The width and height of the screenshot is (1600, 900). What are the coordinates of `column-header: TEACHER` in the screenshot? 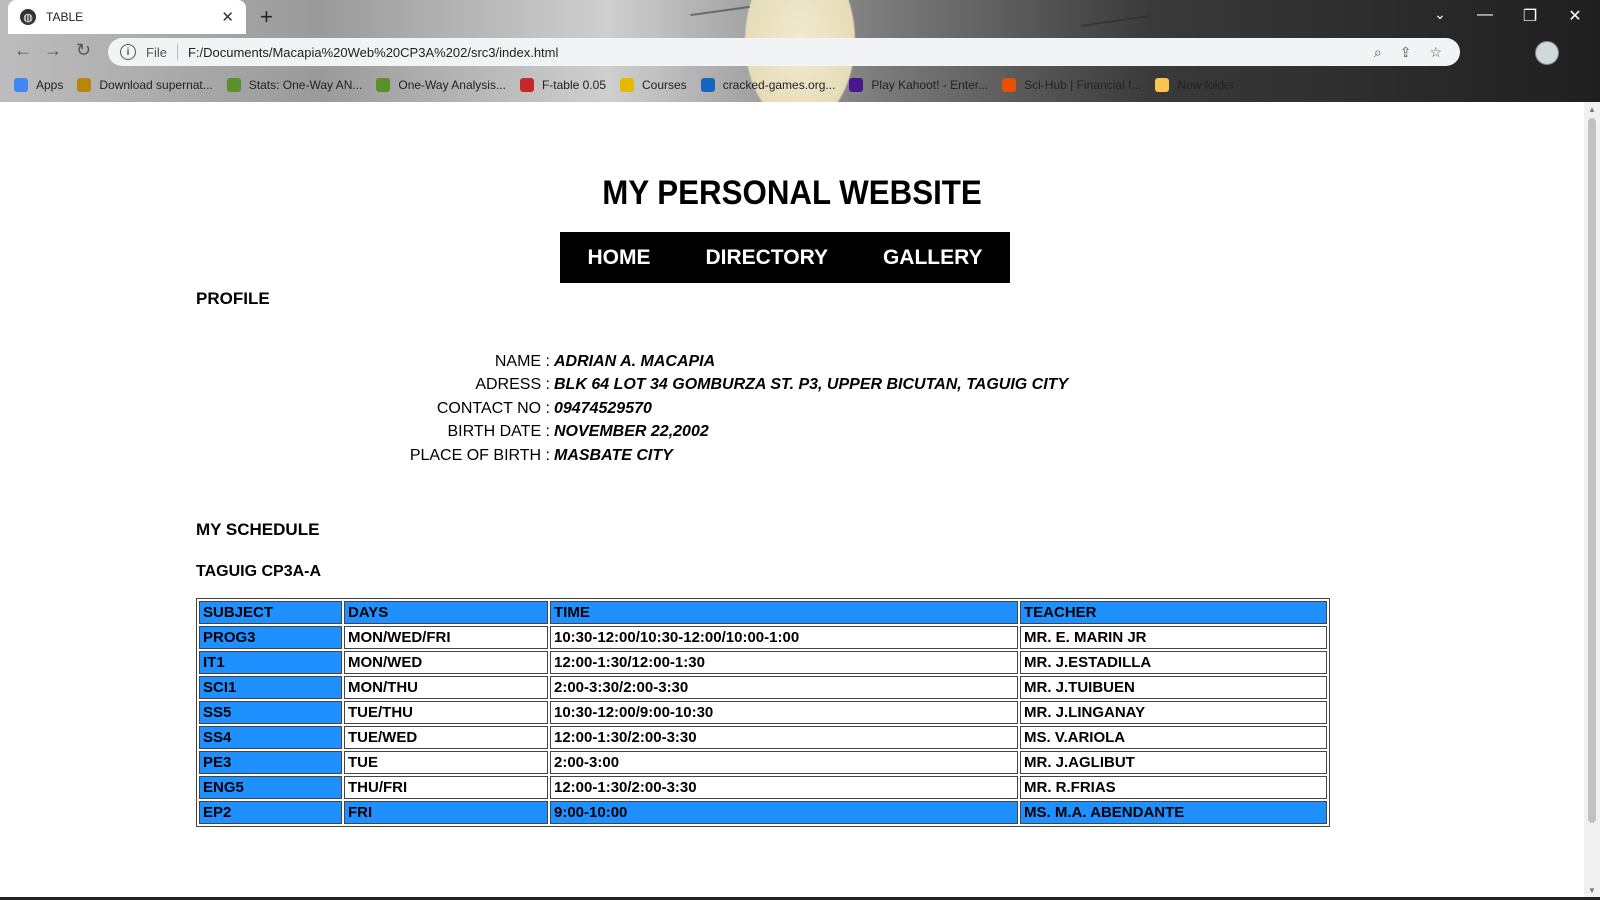 It's located at (1173, 612).